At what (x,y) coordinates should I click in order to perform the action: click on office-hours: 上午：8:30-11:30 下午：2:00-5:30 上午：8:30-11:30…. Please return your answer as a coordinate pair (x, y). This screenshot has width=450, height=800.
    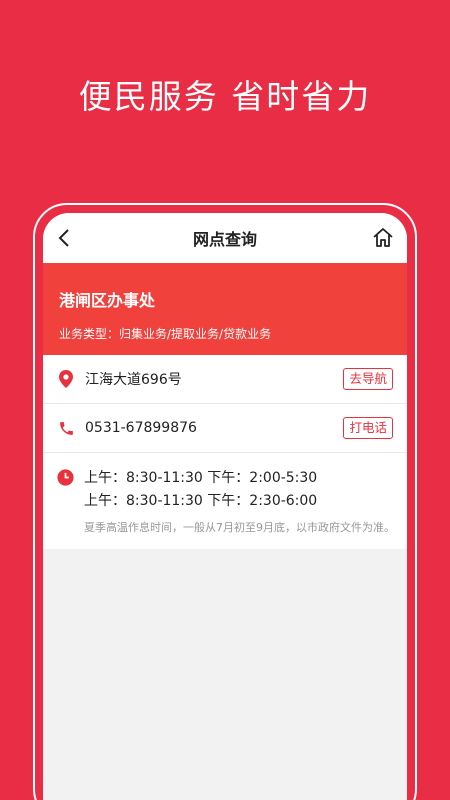
    Looking at the image, I should click on (225, 501).